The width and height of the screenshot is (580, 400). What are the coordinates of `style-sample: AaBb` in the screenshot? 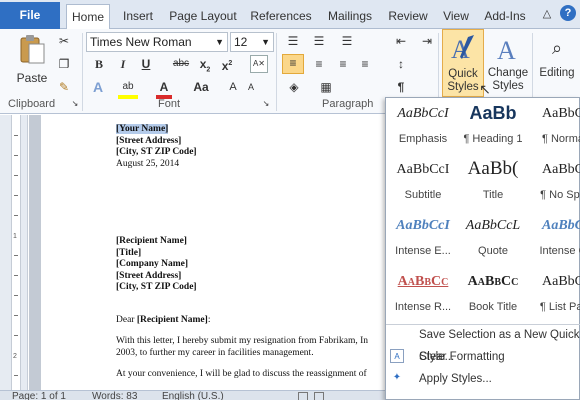 It's located at (493, 113).